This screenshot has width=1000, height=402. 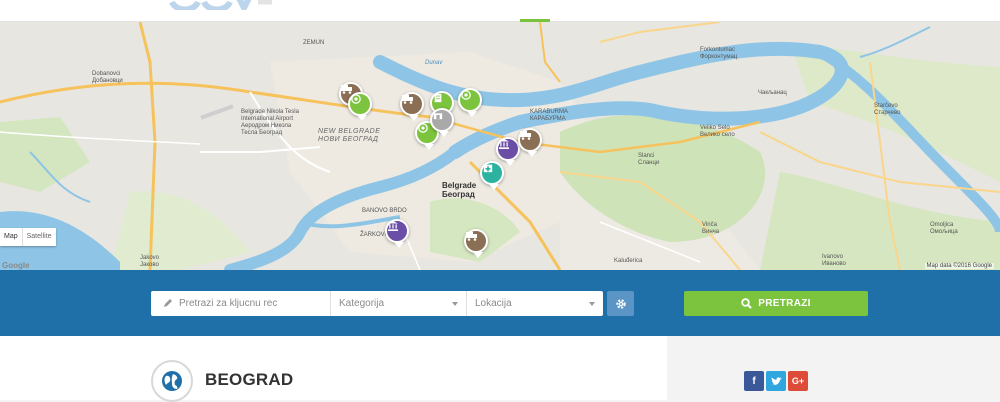 I want to click on twitter-share-button, so click(x=776, y=381).